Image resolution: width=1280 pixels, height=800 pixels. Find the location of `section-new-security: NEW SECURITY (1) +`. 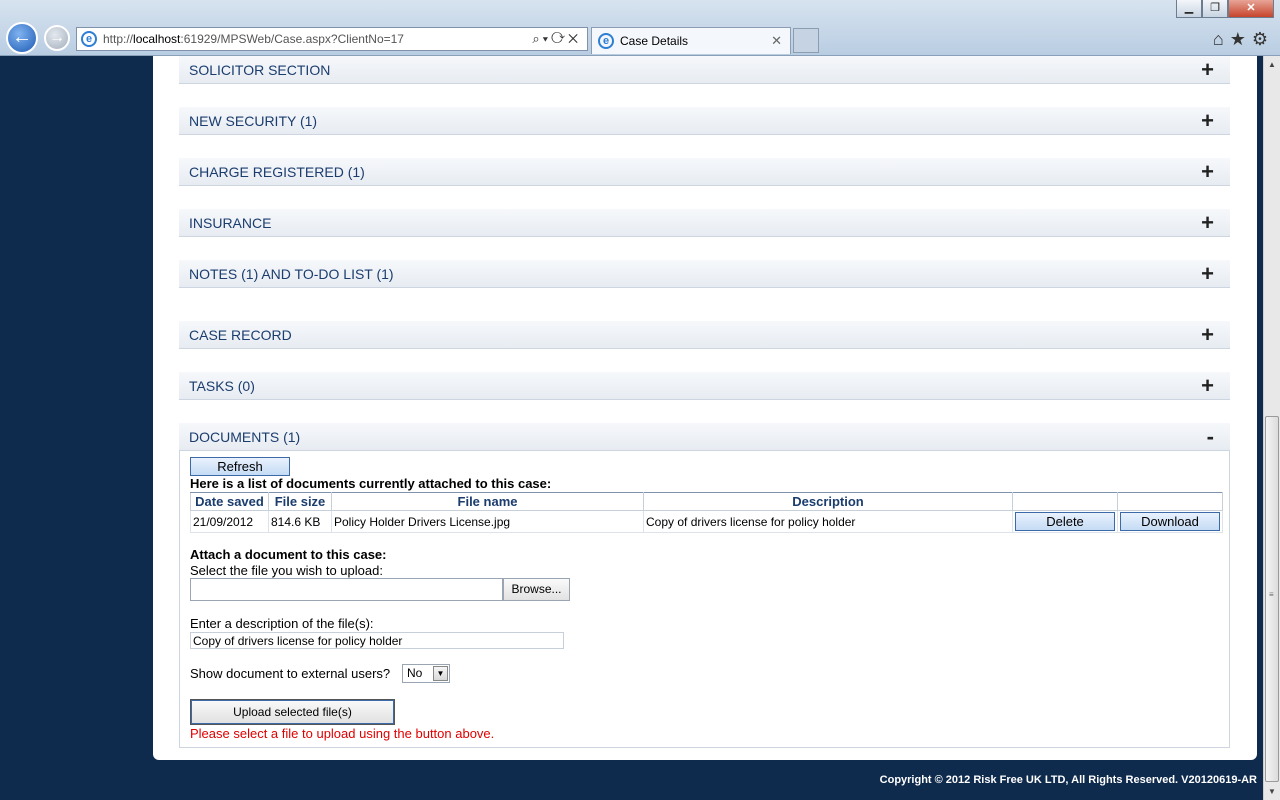

section-new-security: NEW SECURITY (1) + is located at coordinates (704, 121).